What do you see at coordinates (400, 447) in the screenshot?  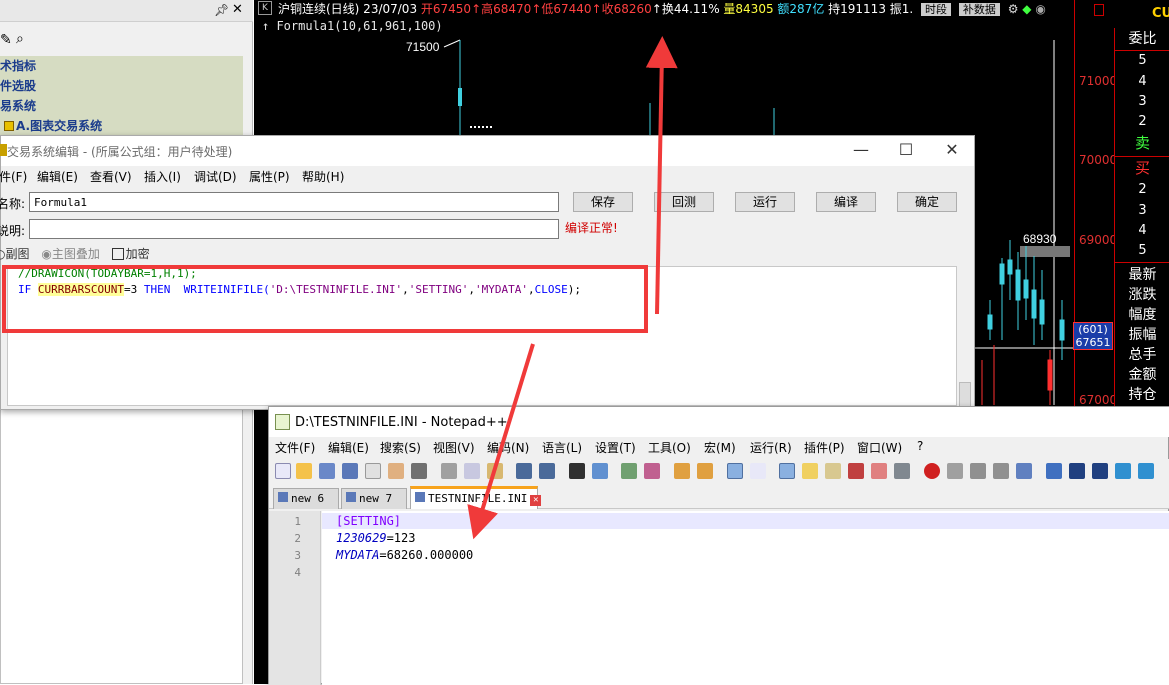 I see `npp-menu-search: 搜索(S)` at bounding box center [400, 447].